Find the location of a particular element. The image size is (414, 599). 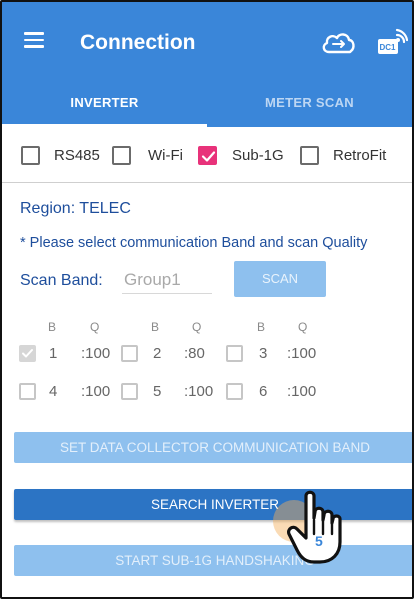

set-data-collector-band-button: SET DATA COLLECTOR COMMUNICATION BAND is located at coordinates (213, 447).